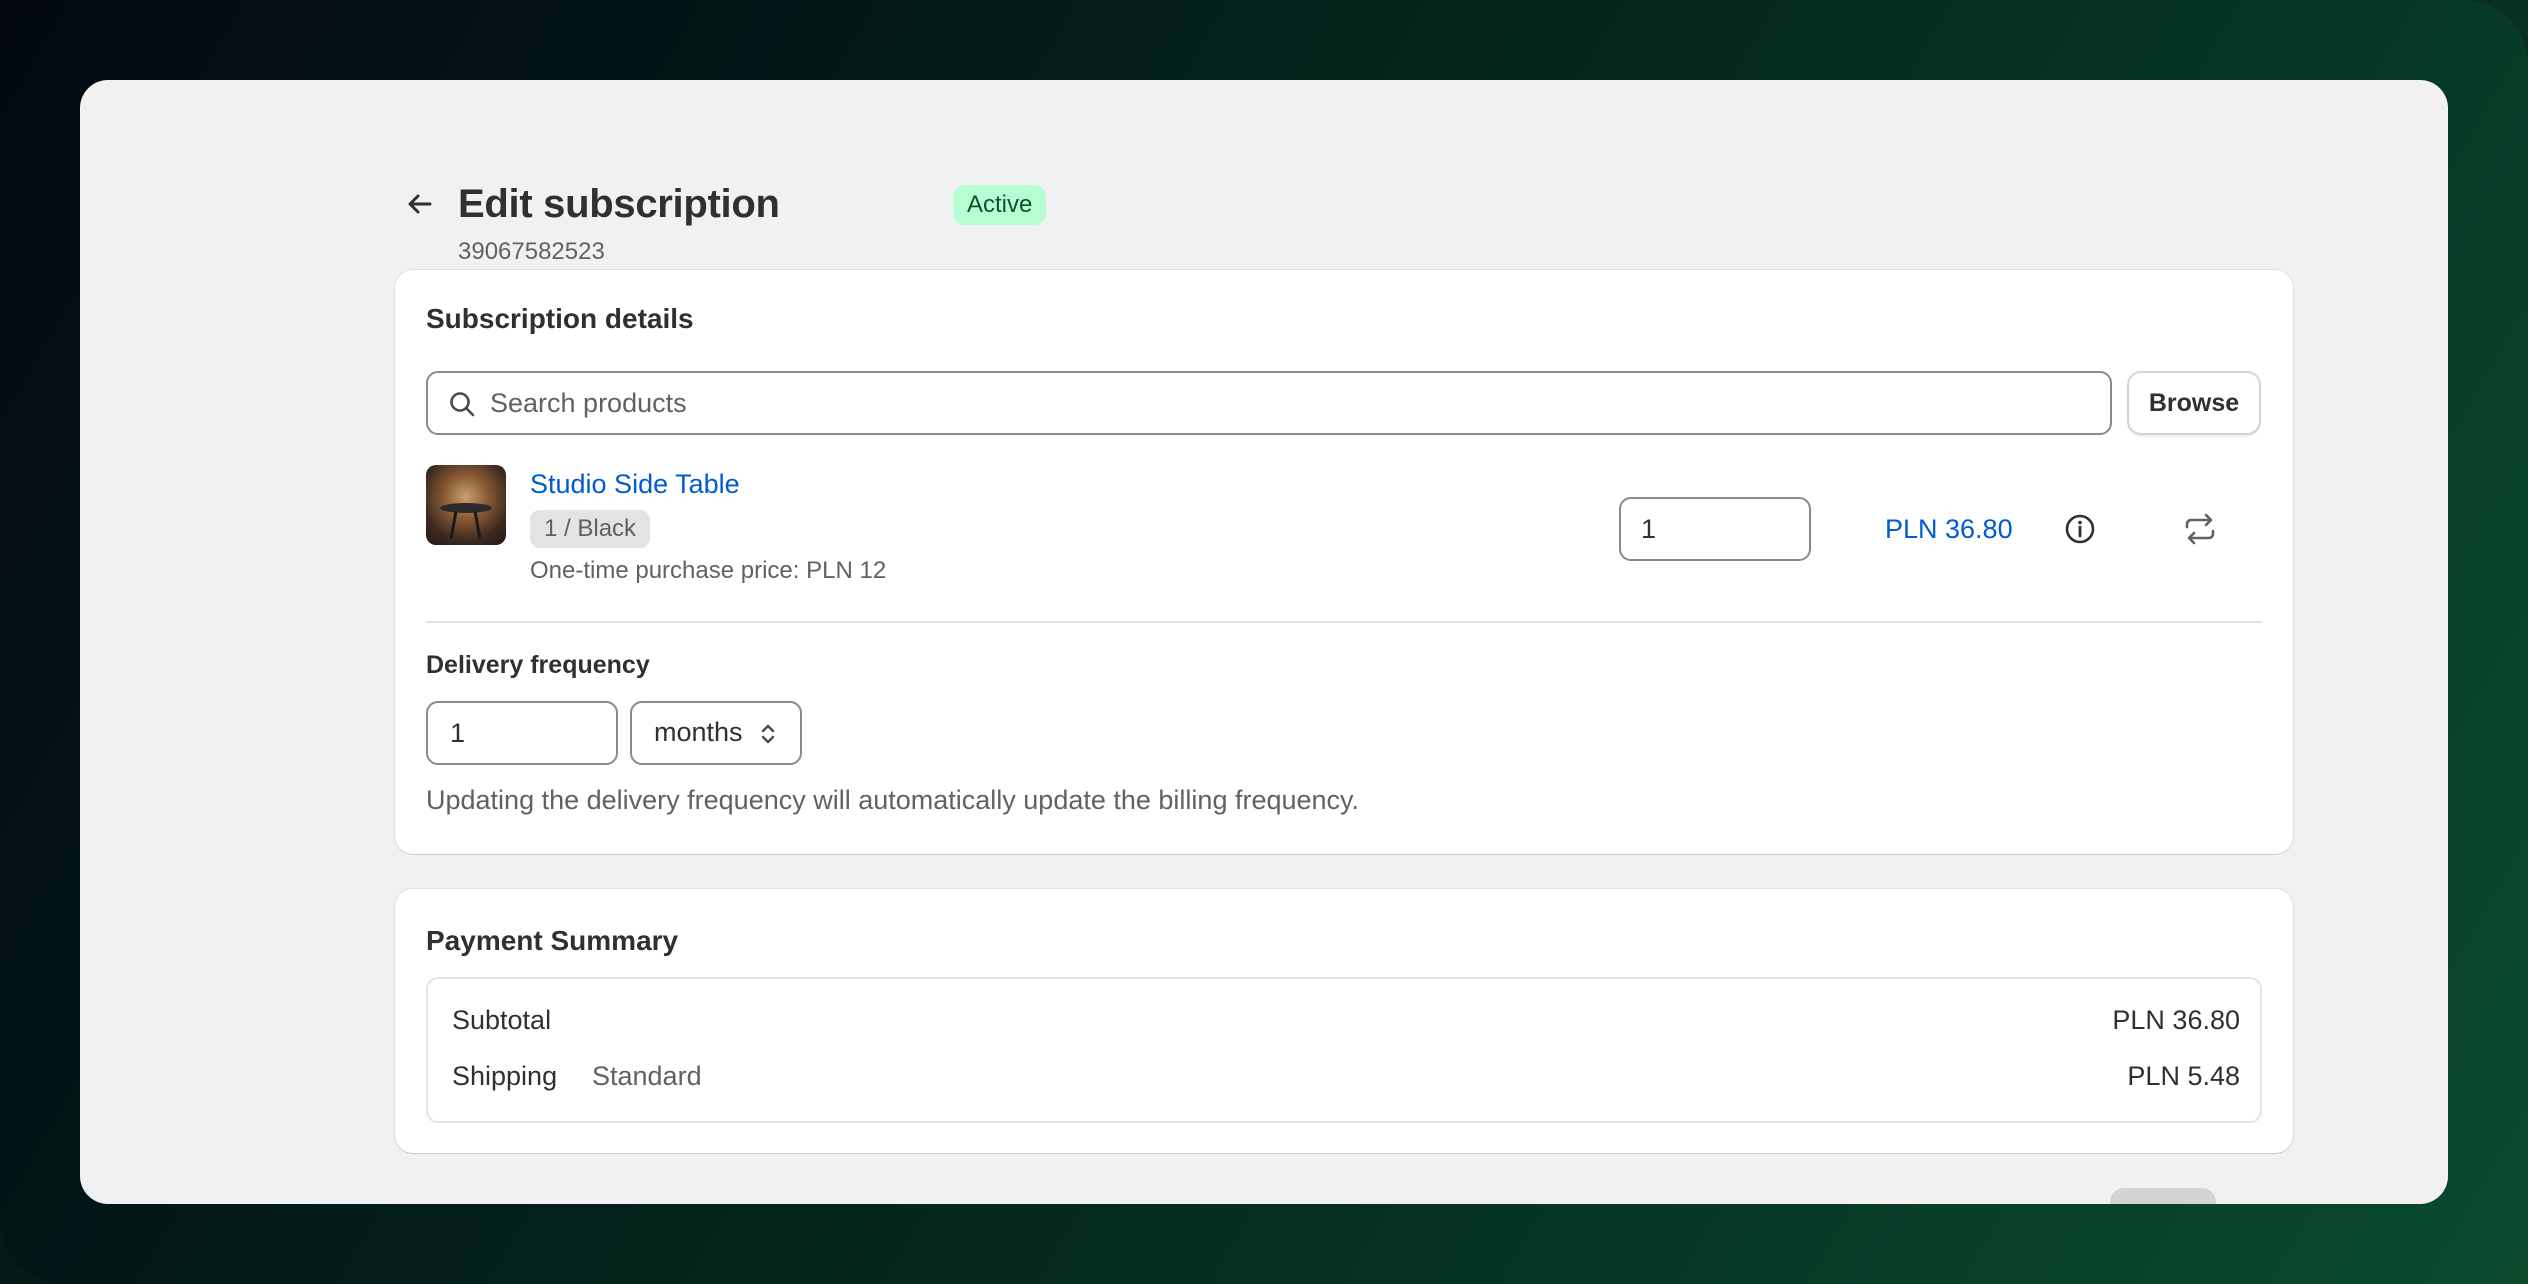 This screenshot has height=1284, width=2528. Describe the element at coordinates (525, 733) in the screenshot. I see `delivery-interval-input` at that location.